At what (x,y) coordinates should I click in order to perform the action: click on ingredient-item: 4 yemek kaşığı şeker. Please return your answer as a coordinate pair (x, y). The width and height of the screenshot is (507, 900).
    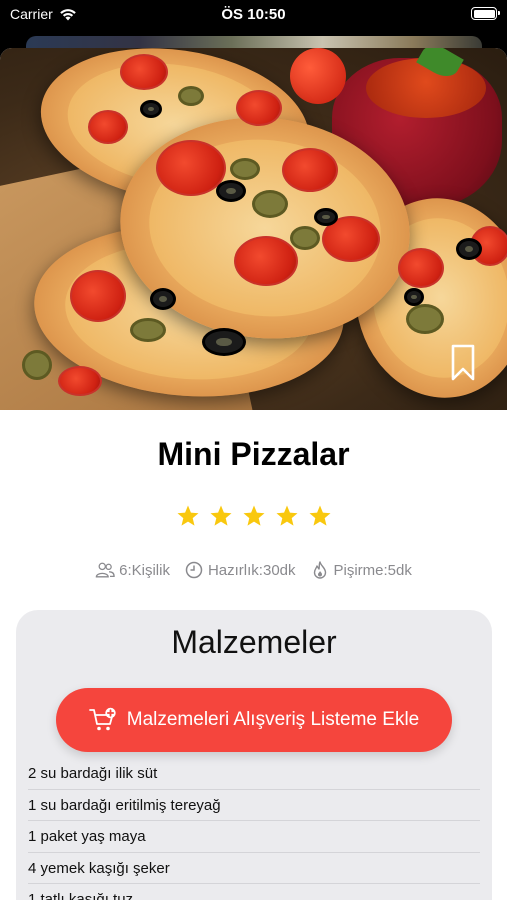
    Looking at the image, I should click on (254, 869).